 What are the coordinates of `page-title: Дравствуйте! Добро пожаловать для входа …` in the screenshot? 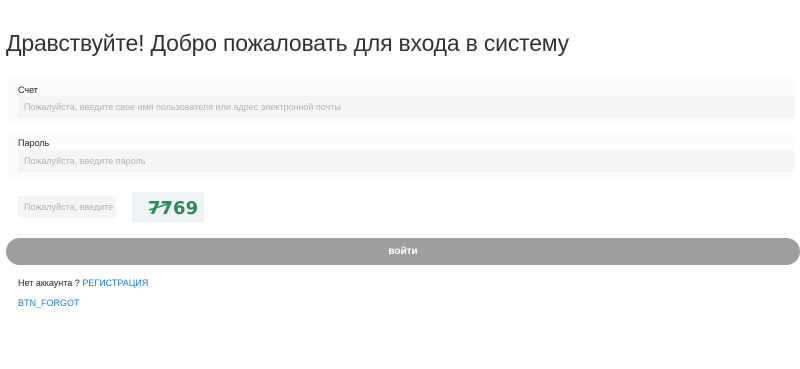 It's located at (287, 43).